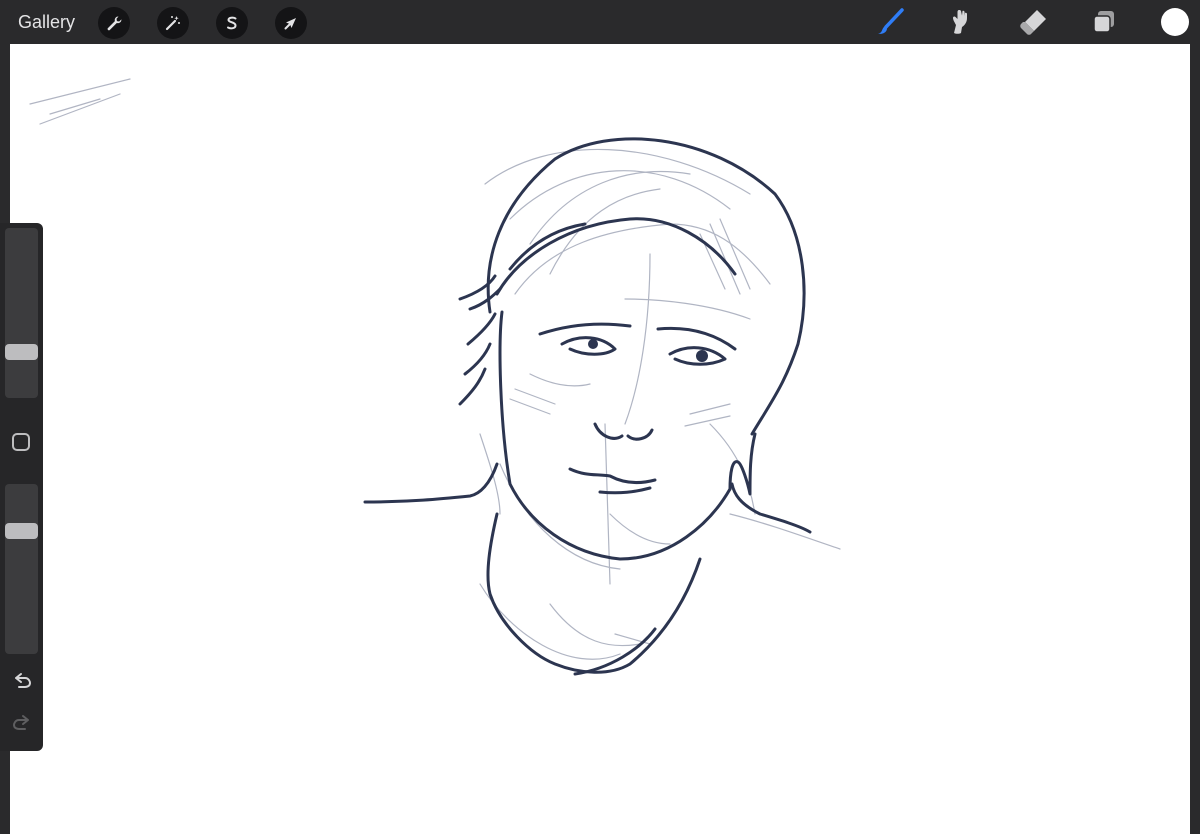  I want to click on top-toolbar: Gallery, so click(600, 22).